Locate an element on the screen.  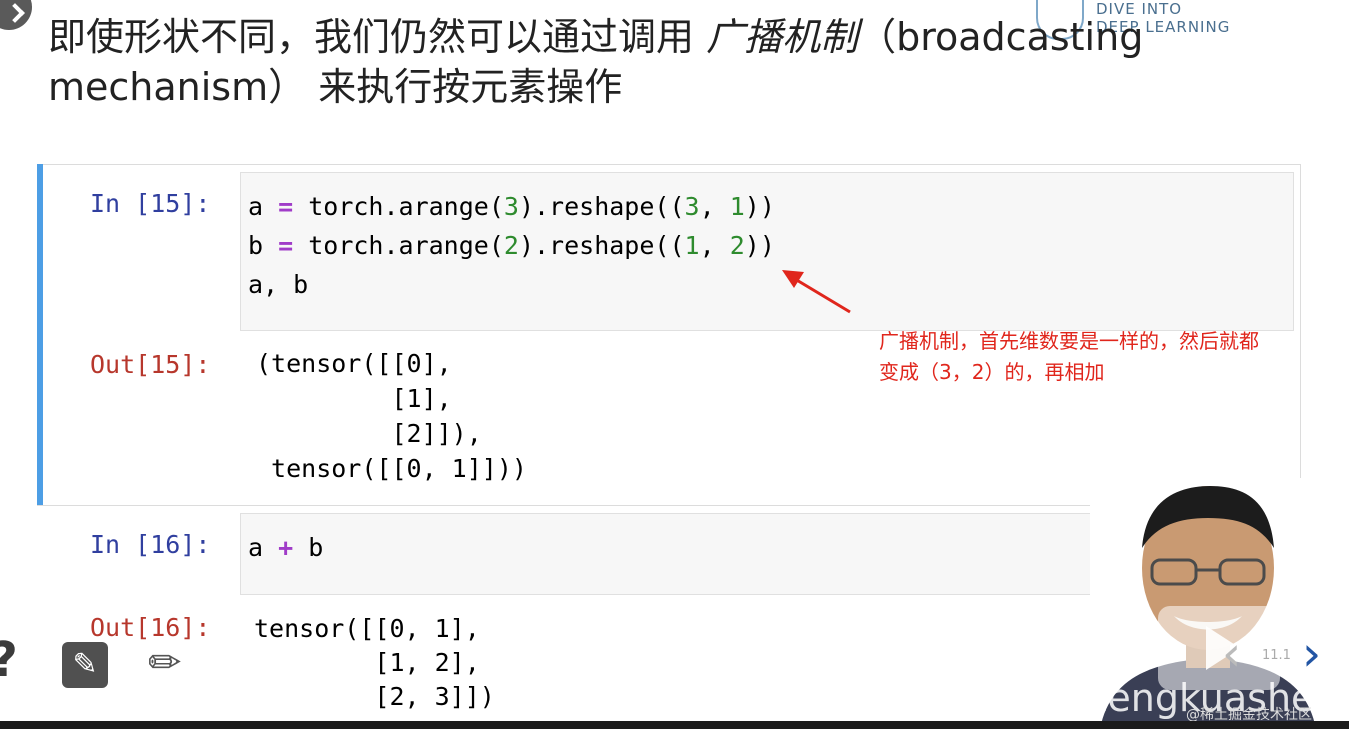
code-line-16: a + b is located at coordinates (286, 547).